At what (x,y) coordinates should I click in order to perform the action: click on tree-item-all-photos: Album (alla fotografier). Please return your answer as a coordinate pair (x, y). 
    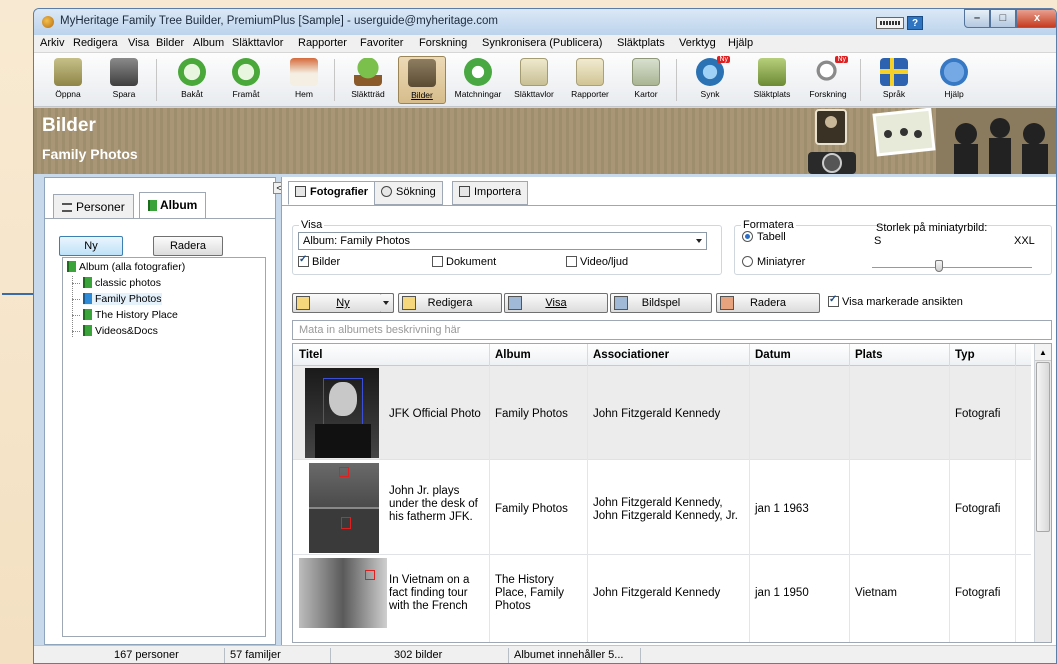
    Looking at the image, I should click on (126, 267).